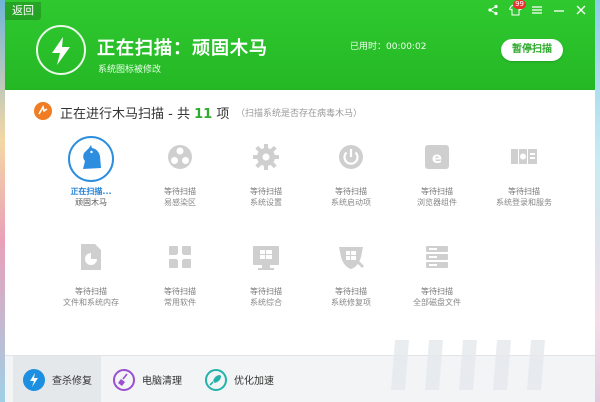 The image size is (600, 402). I want to click on horse-icon, so click(91, 159).